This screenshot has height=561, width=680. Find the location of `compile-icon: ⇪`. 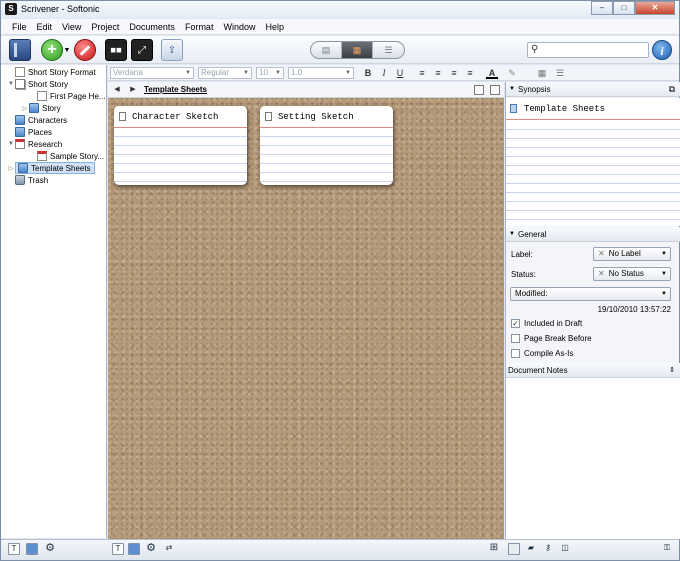

compile-icon: ⇪ is located at coordinates (172, 50).